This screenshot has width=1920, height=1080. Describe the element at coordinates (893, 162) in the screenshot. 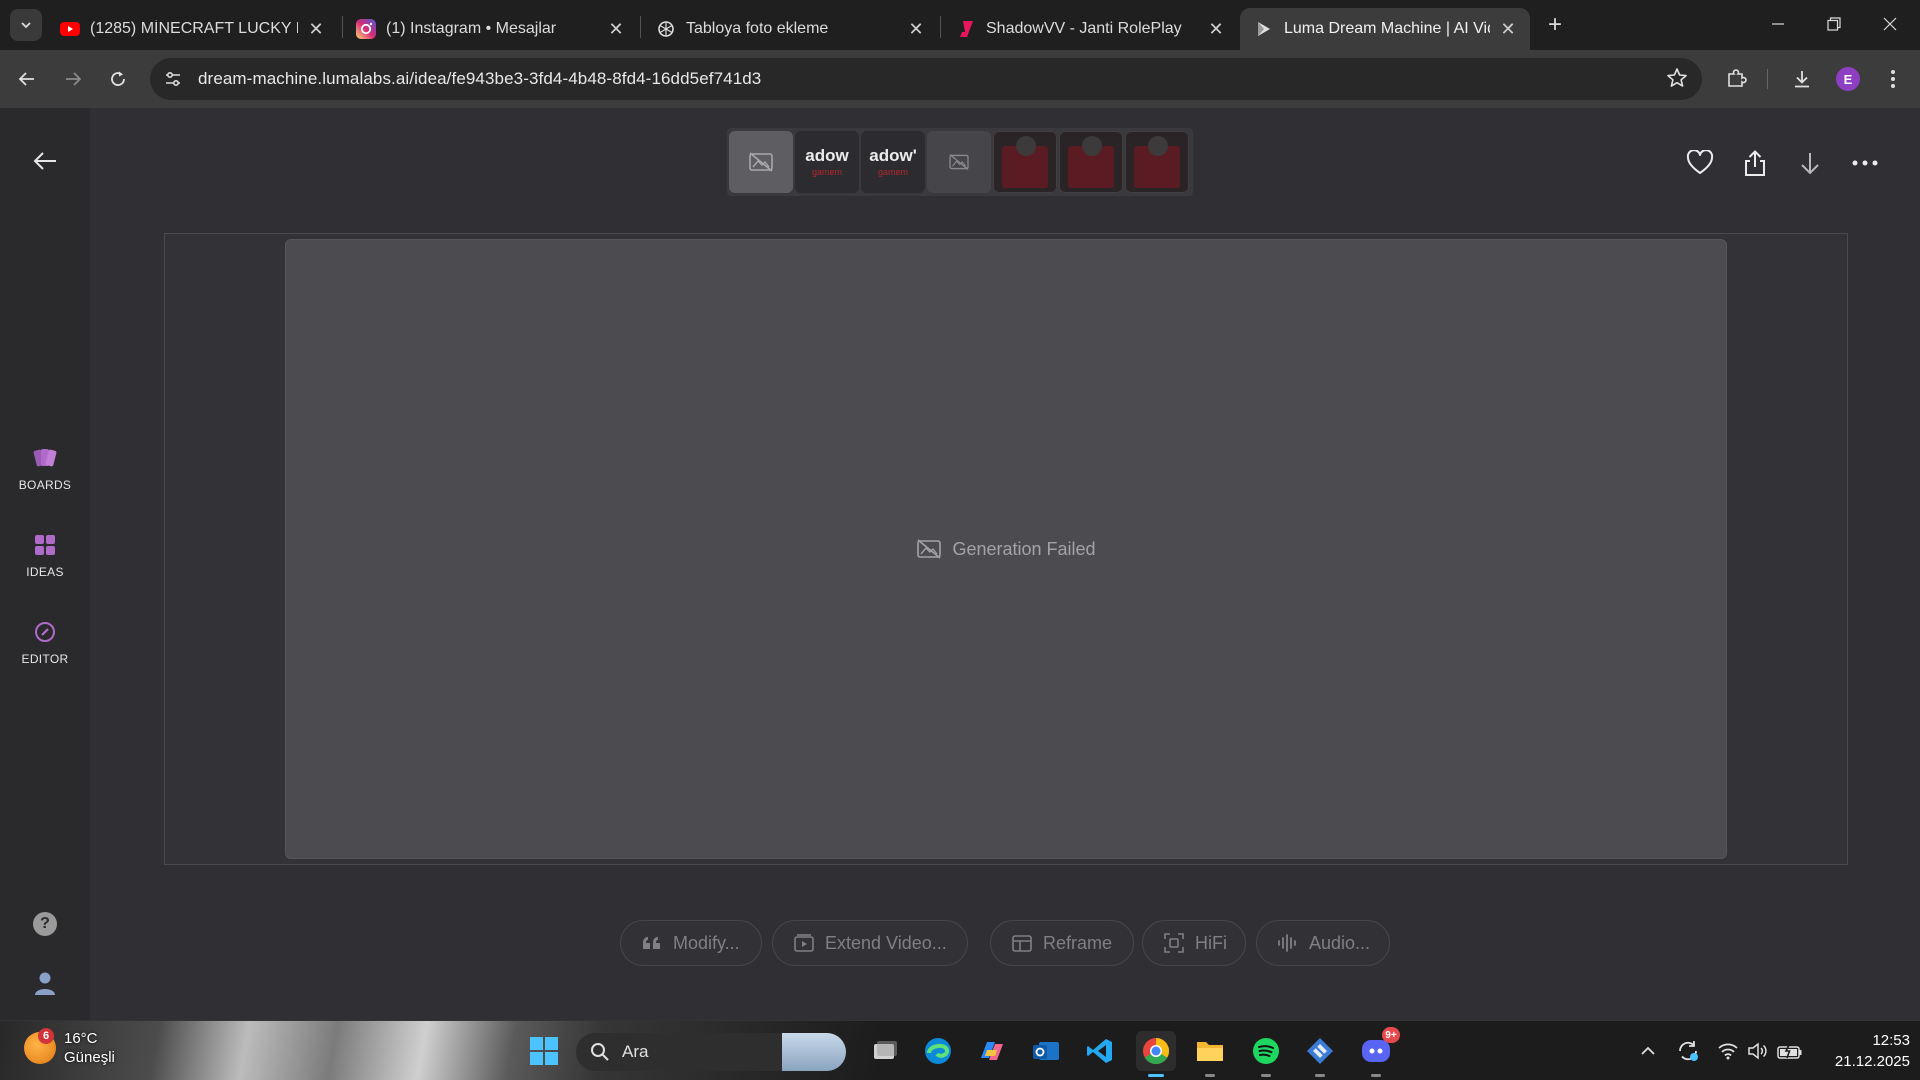

I see `thumbnail-text: adow' gamem` at that location.